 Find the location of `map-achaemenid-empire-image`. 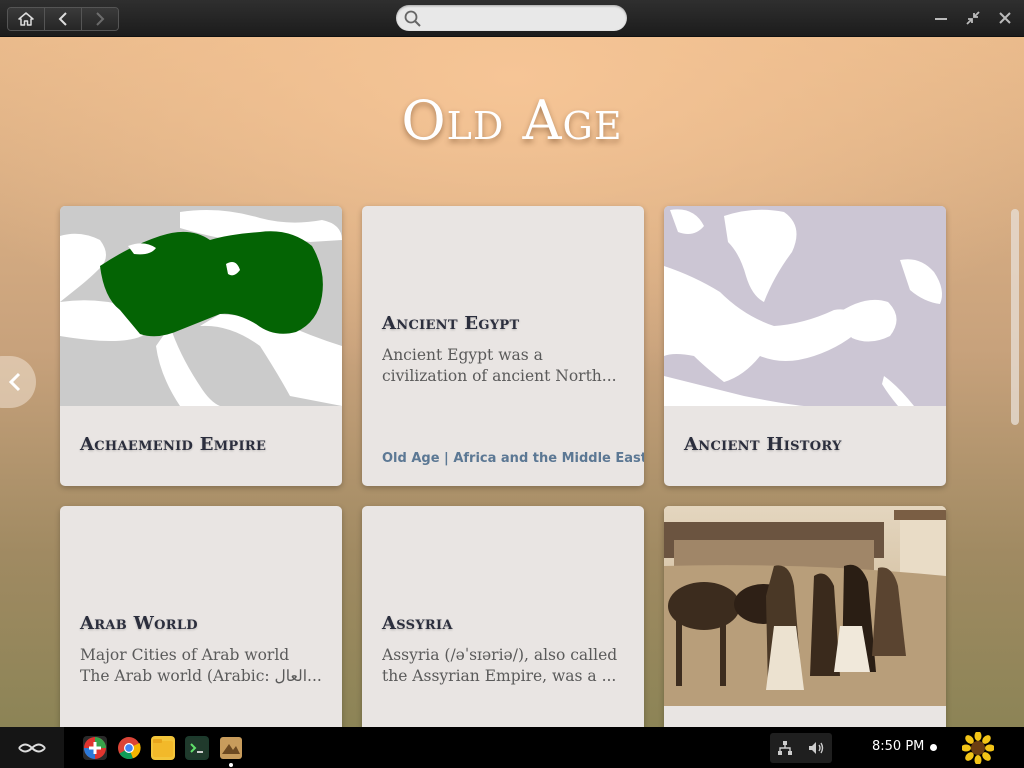

map-achaemenid-empire-image is located at coordinates (201, 306).